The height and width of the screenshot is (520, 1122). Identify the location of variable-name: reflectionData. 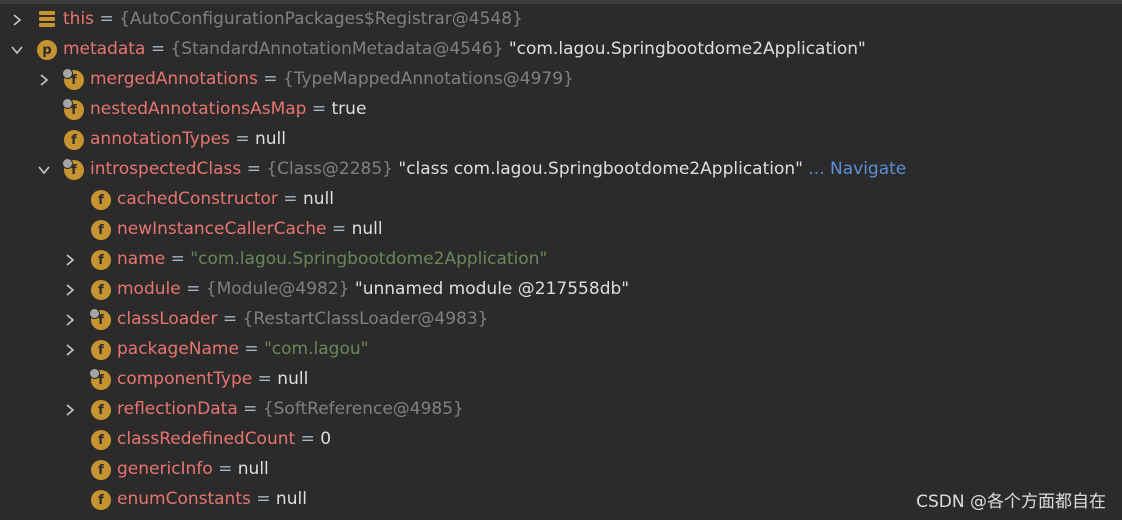
(177, 409).